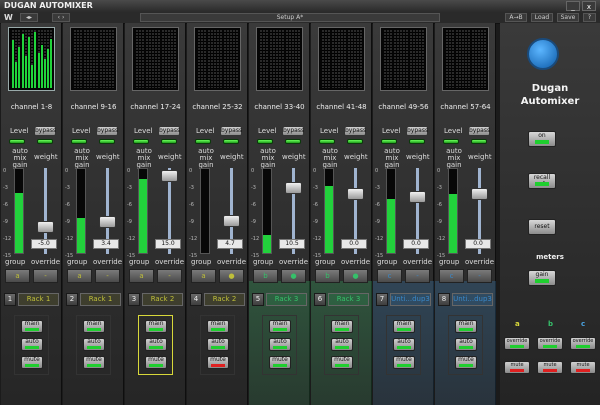  I want to click on weight-value: 10.5, so click(292, 244).